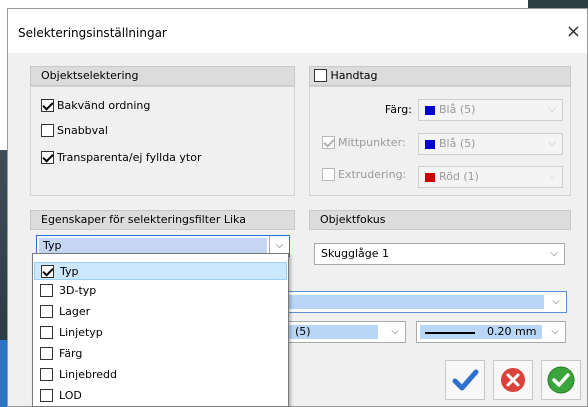 The width and height of the screenshot is (588, 407). What do you see at coordinates (297, 31) in the screenshot?
I see `title-bar: Selekteringsinställningar ×` at bounding box center [297, 31].